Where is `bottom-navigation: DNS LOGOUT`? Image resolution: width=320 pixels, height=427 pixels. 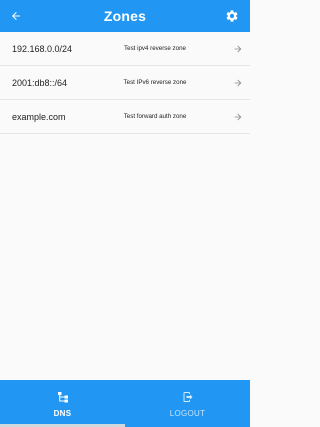 bottom-navigation: DNS LOGOUT is located at coordinates (125, 403).